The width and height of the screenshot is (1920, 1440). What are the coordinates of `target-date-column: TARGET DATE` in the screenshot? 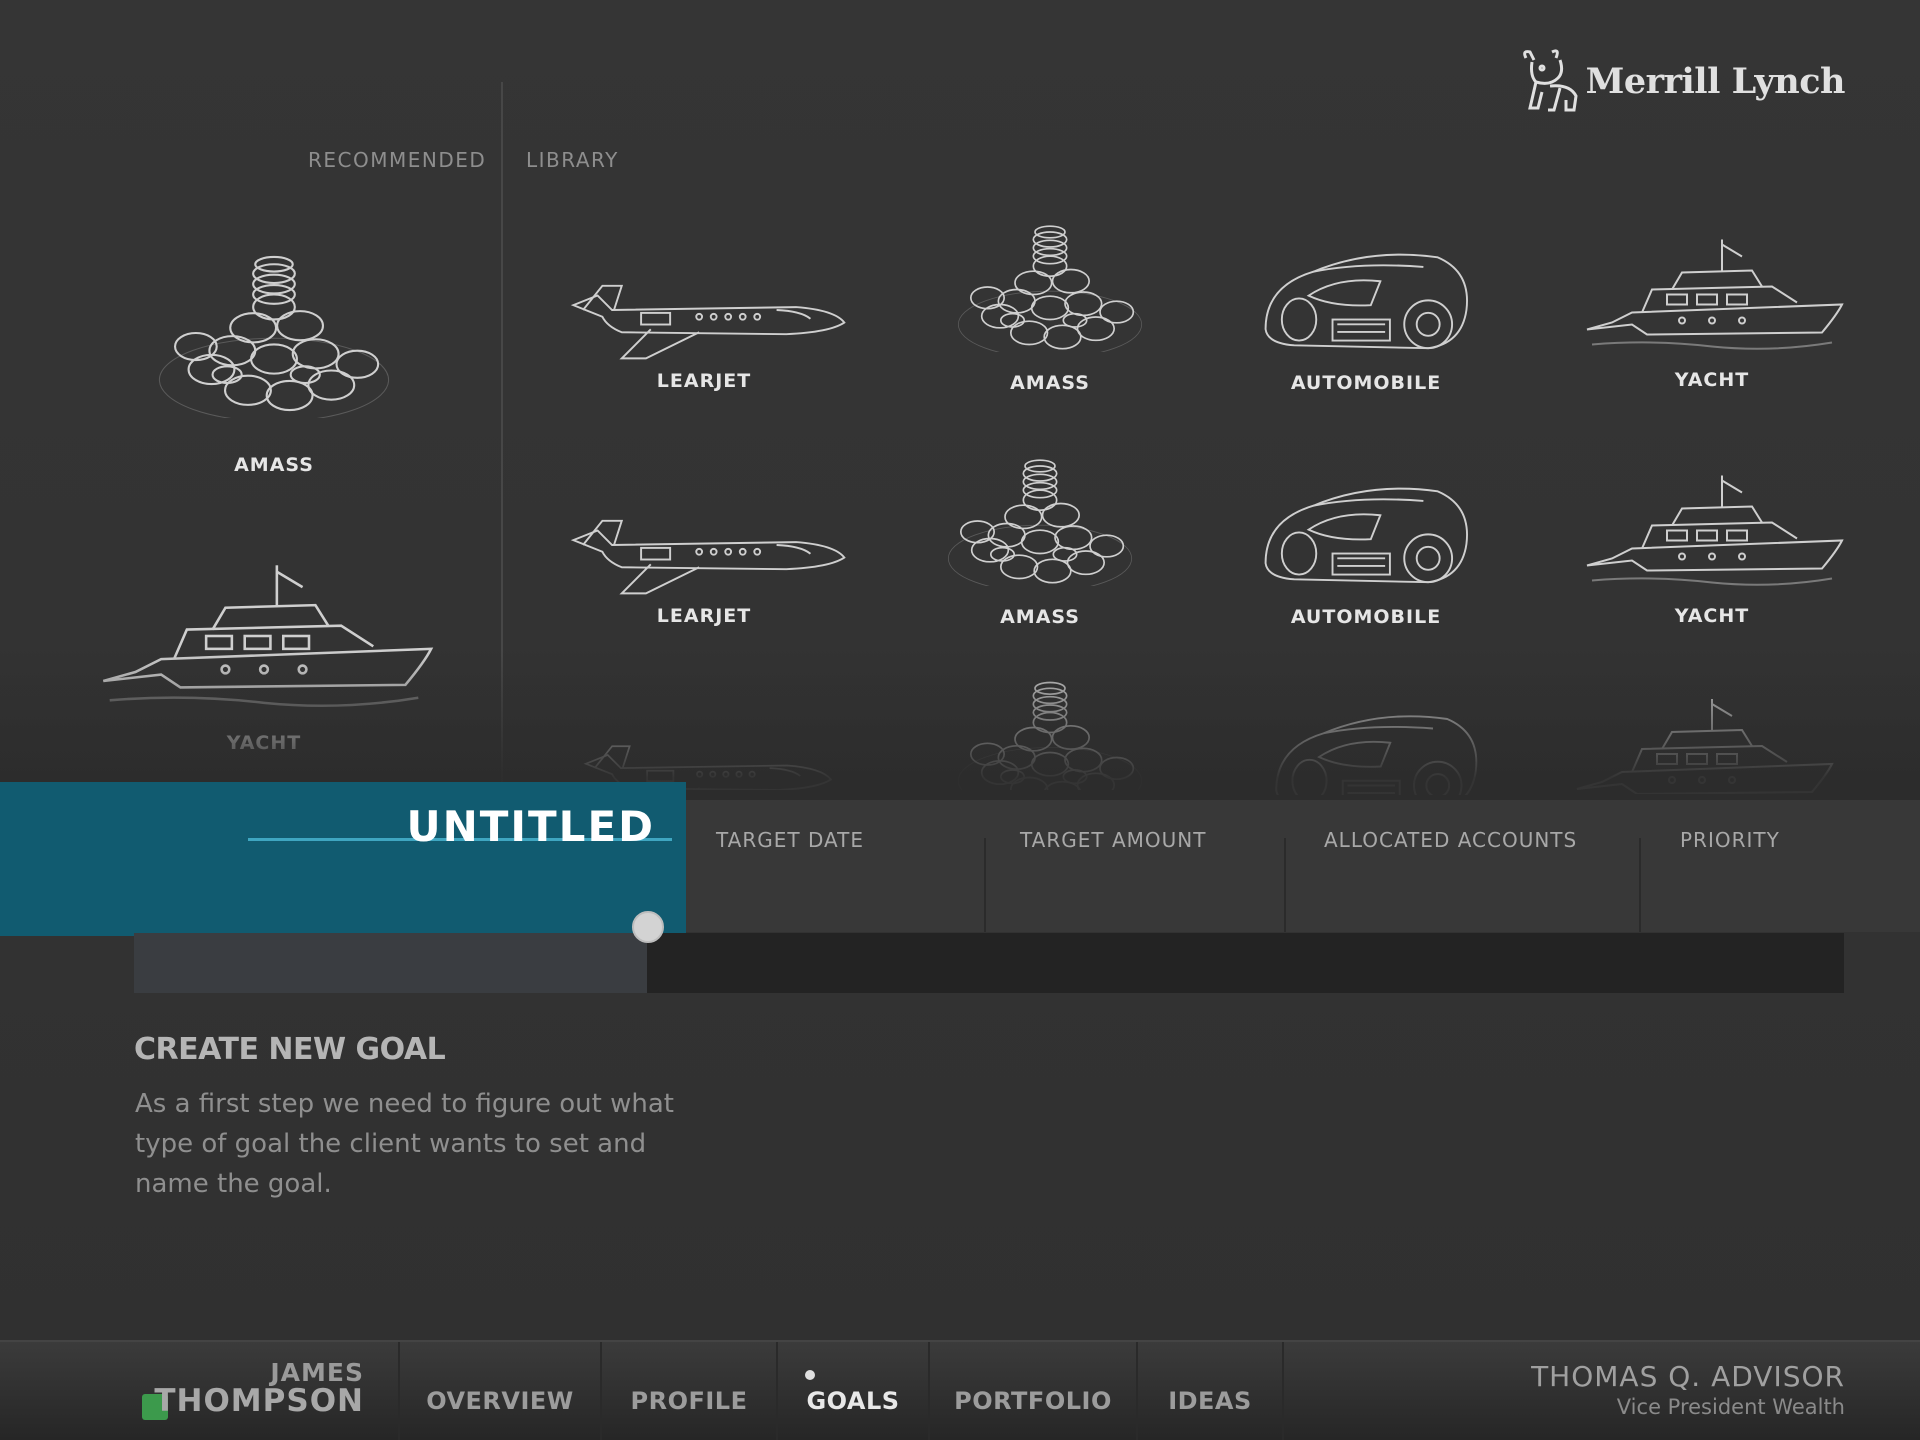 It's located at (866, 866).